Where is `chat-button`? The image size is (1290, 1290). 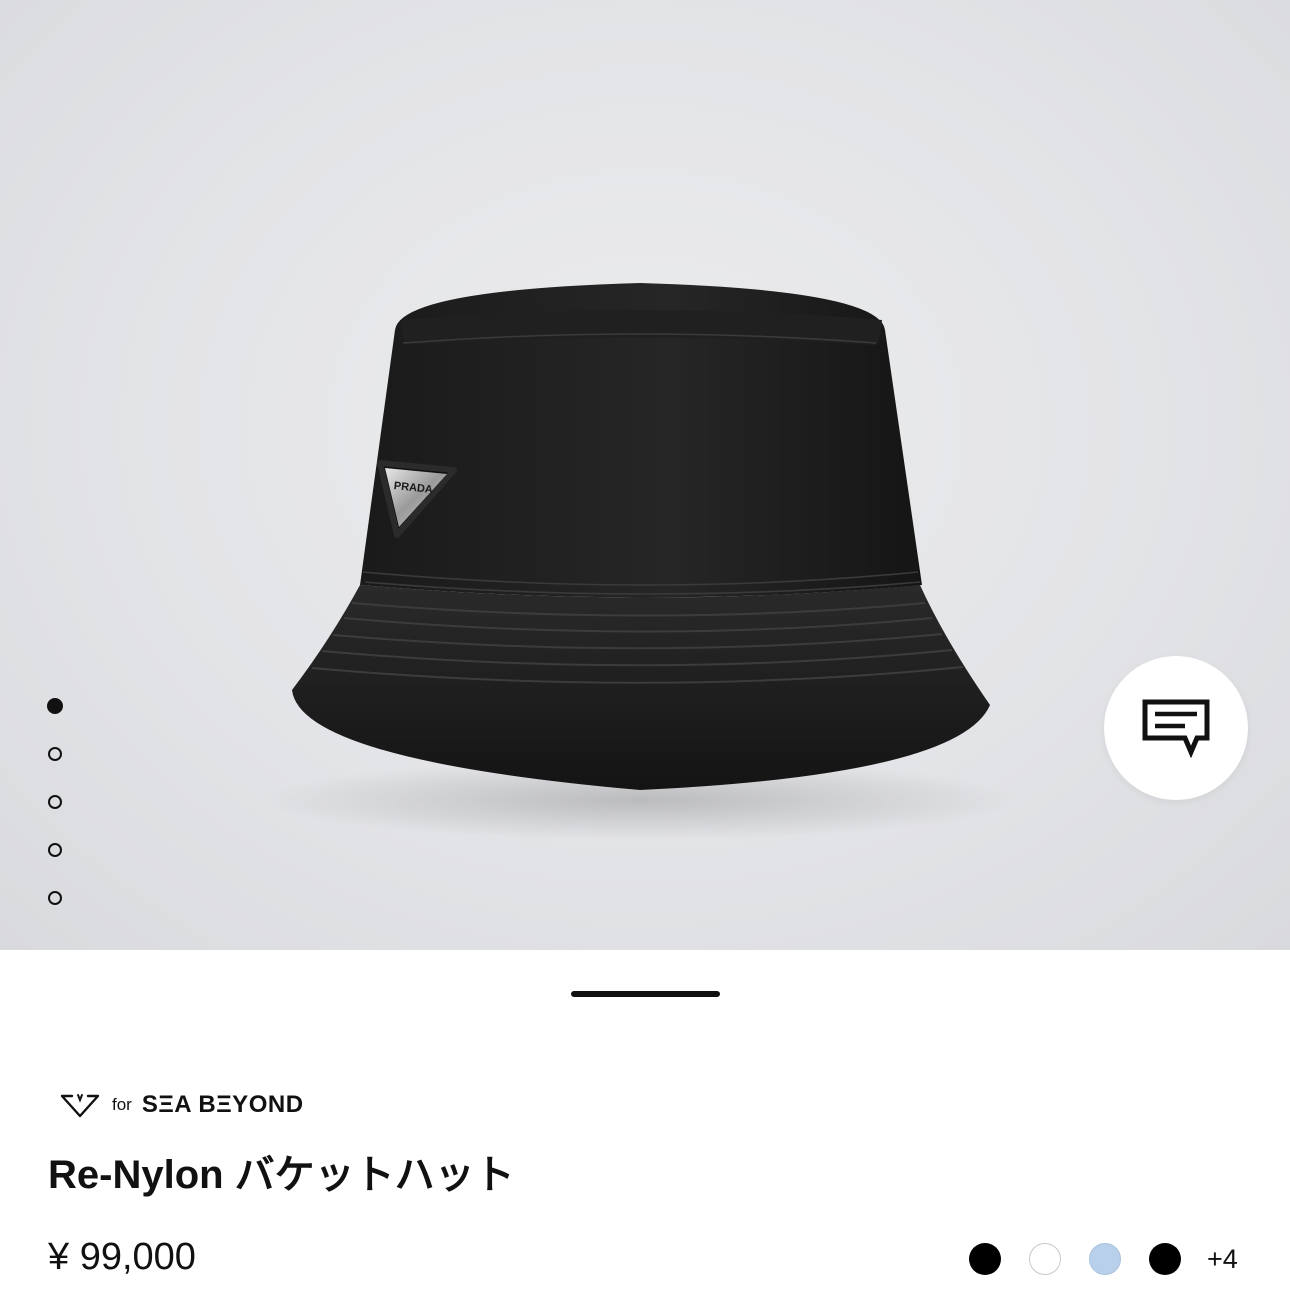
chat-button is located at coordinates (1176, 728).